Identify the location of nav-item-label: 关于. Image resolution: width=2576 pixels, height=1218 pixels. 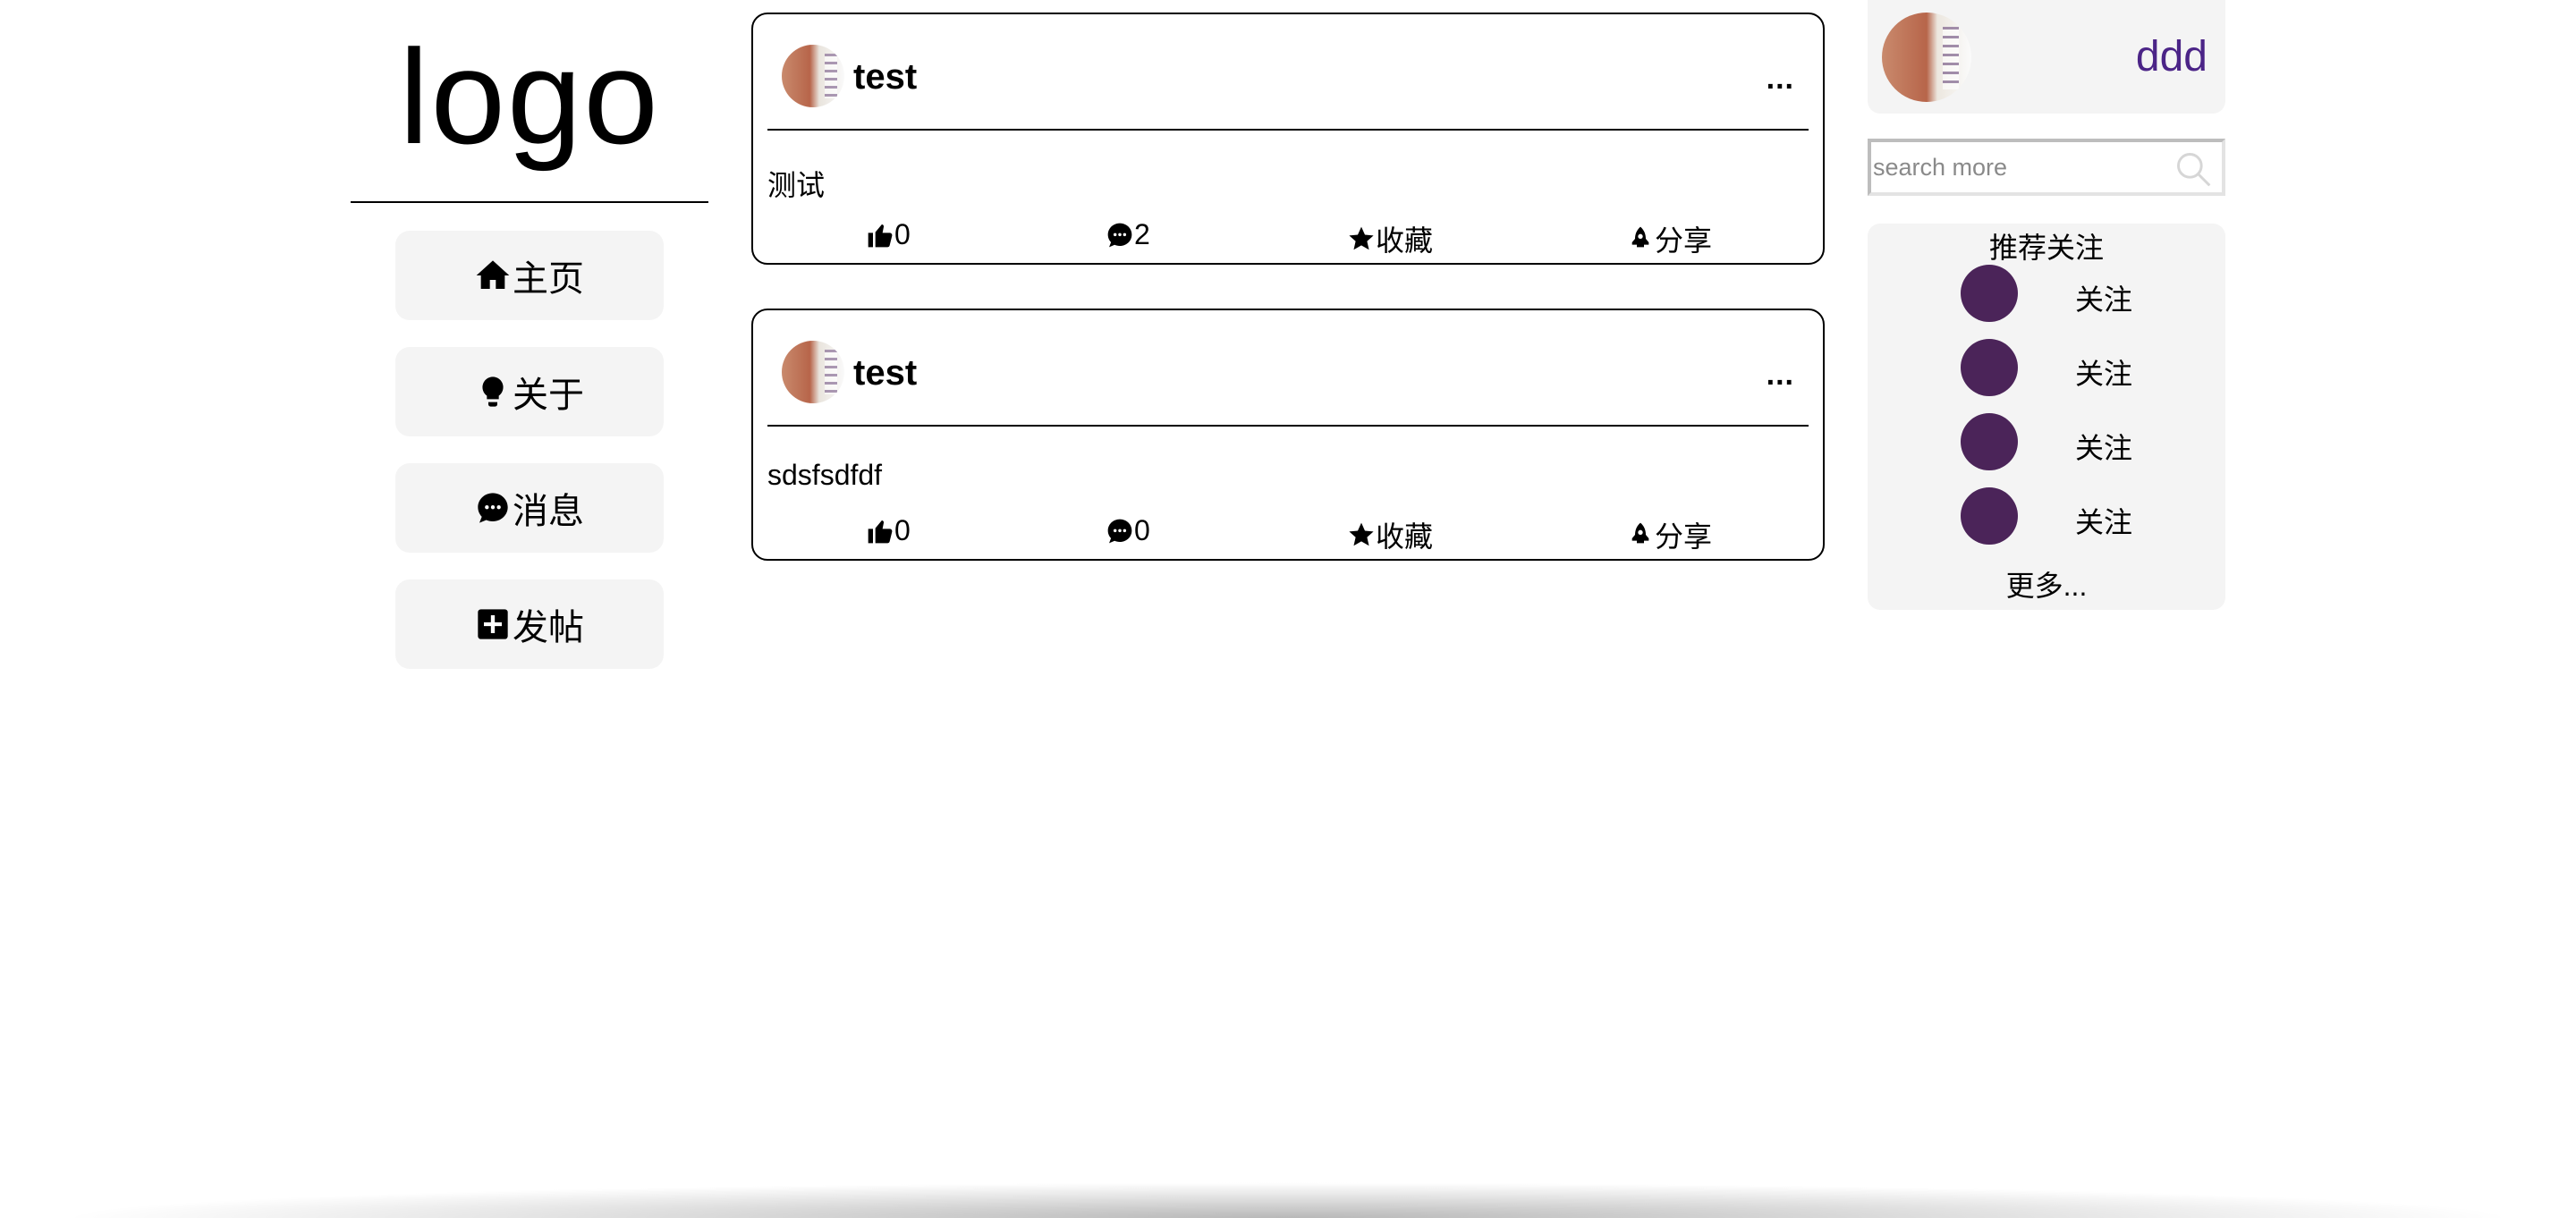
(548, 396).